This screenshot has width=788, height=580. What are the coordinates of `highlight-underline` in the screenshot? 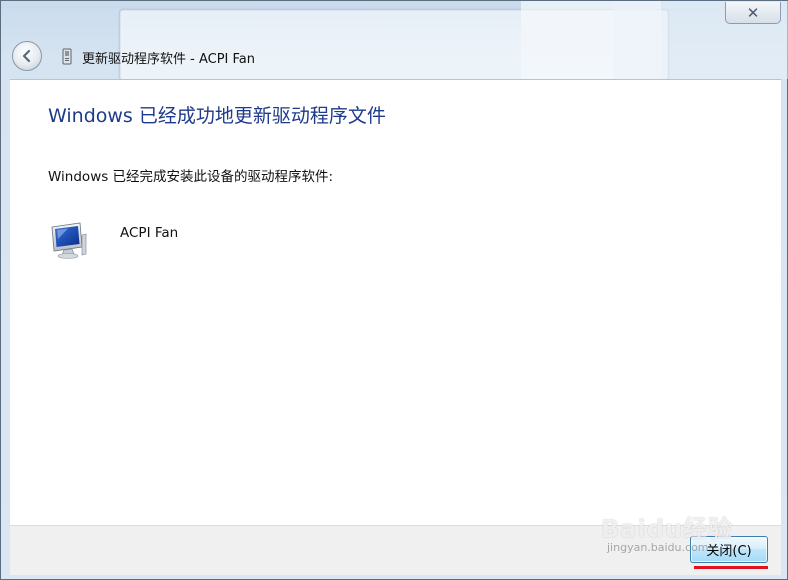 It's located at (731, 567).